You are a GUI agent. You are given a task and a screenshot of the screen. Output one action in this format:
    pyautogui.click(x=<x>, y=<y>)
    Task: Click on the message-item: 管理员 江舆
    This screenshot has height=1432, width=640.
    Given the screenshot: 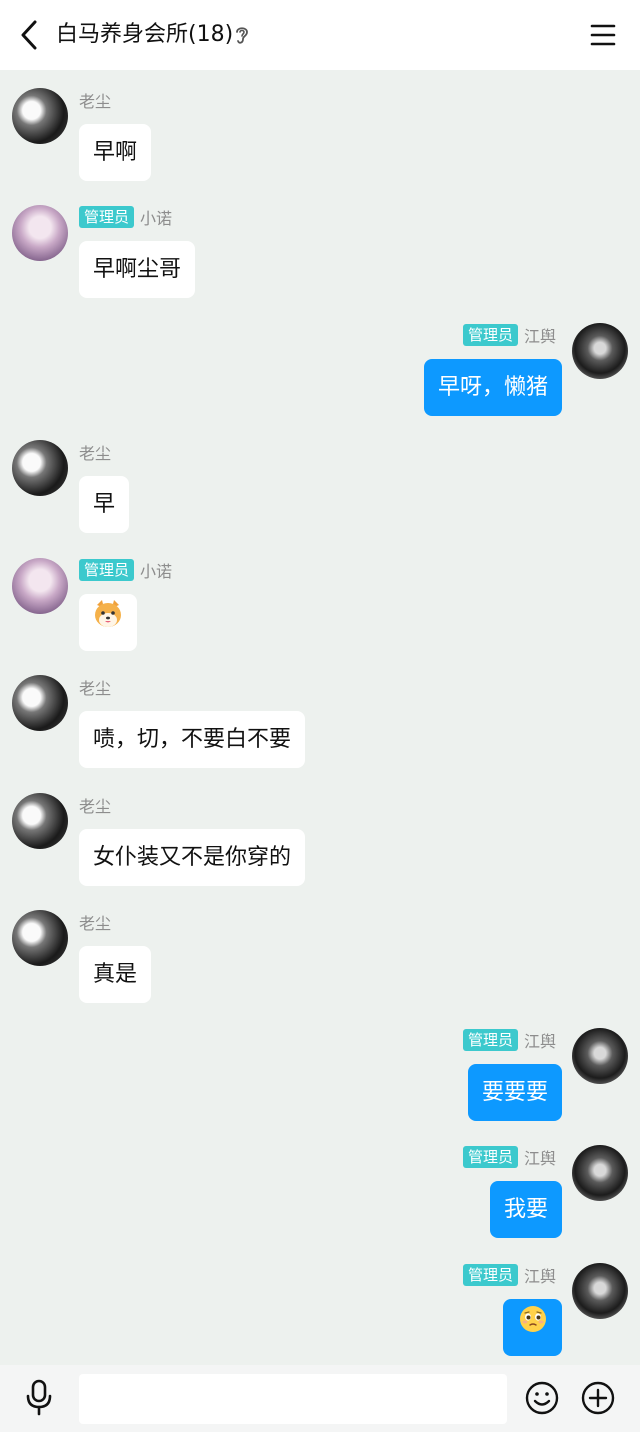 What is the action you would take?
    pyautogui.click(x=320, y=1304)
    